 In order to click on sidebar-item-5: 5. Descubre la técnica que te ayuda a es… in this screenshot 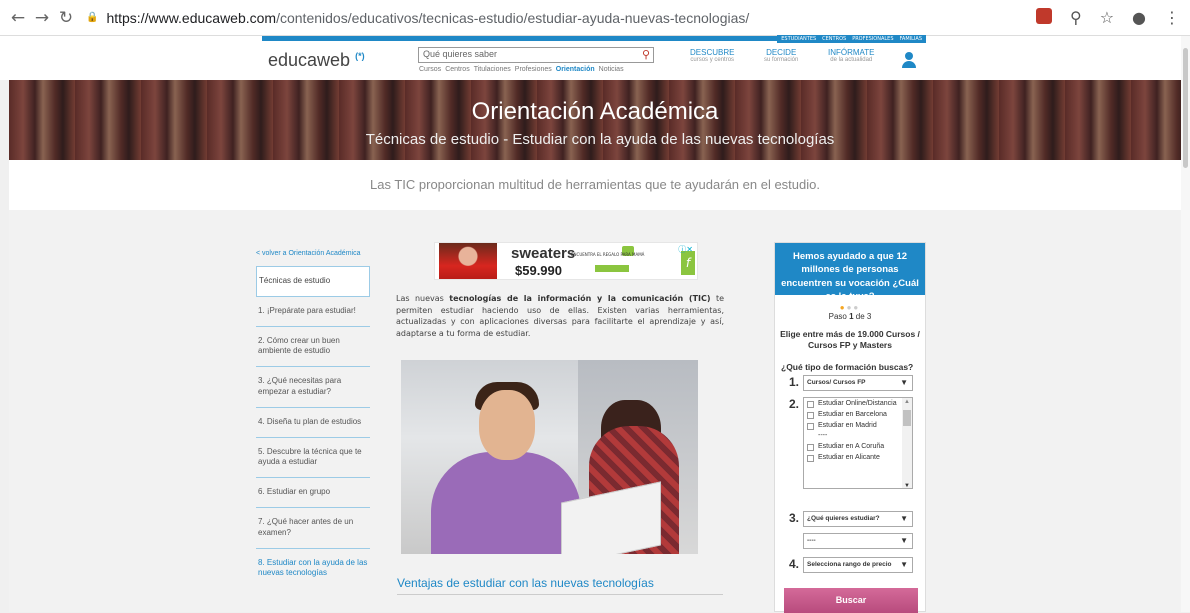, I will do `click(313, 458)`.